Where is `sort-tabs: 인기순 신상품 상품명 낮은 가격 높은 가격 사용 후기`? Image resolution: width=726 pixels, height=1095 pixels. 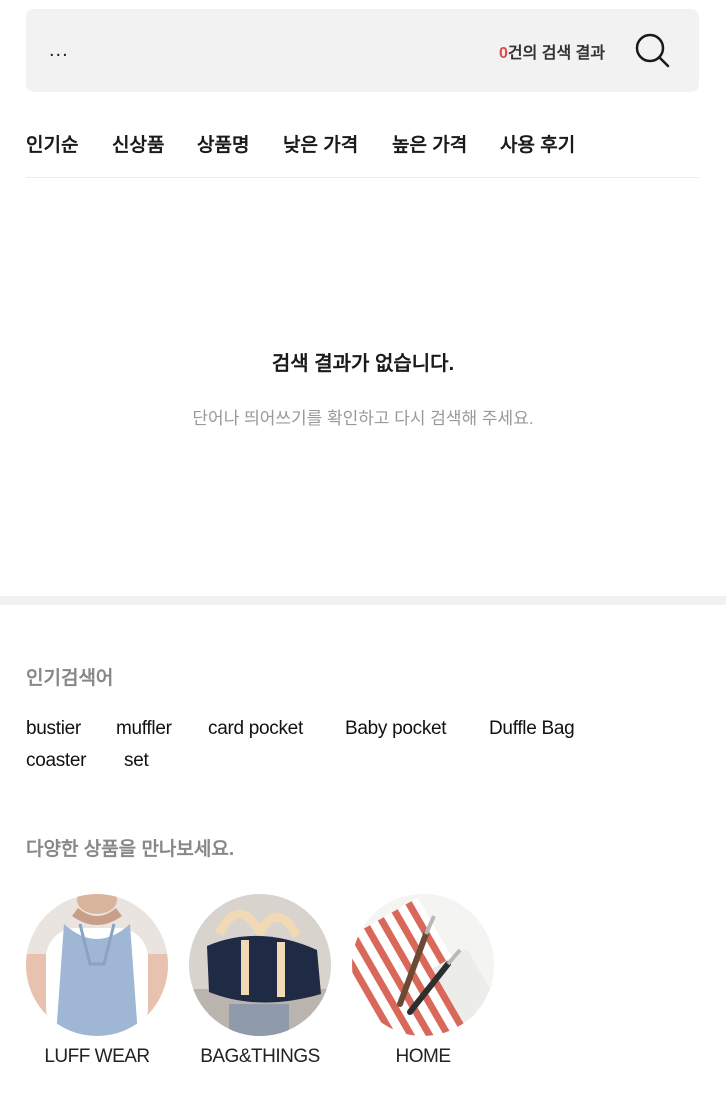
sort-tabs: 인기순 신상품 상품명 낮은 가격 높은 가격 사용 후기 is located at coordinates (362, 153).